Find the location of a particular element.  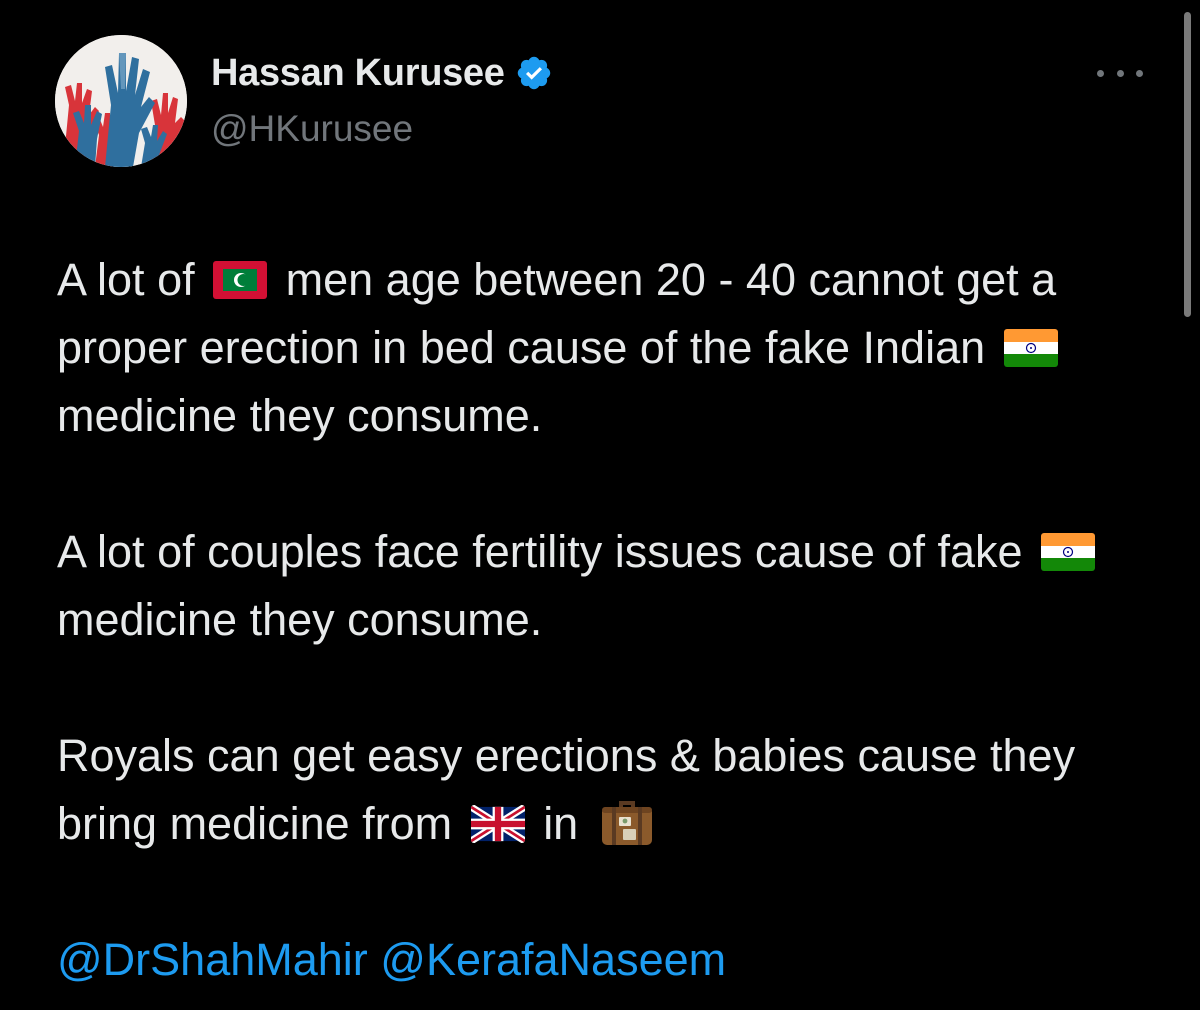

mention-link: @KerafaNaseem is located at coordinates (553, 959).